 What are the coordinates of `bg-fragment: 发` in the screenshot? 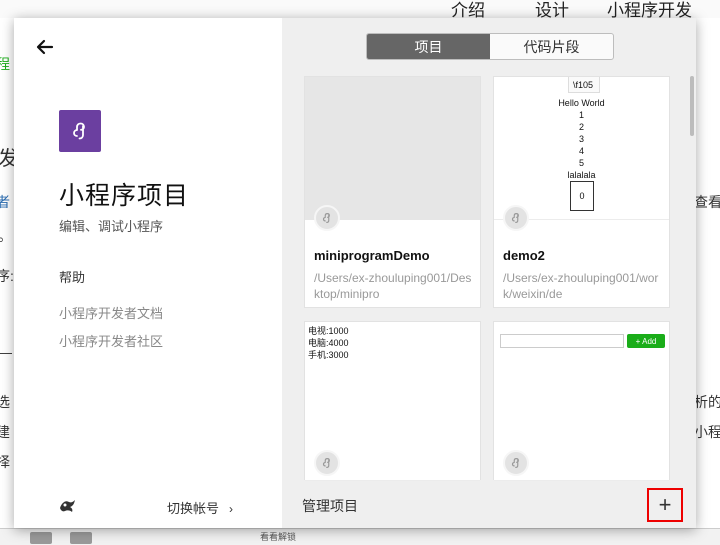 It's located at (7, 159).